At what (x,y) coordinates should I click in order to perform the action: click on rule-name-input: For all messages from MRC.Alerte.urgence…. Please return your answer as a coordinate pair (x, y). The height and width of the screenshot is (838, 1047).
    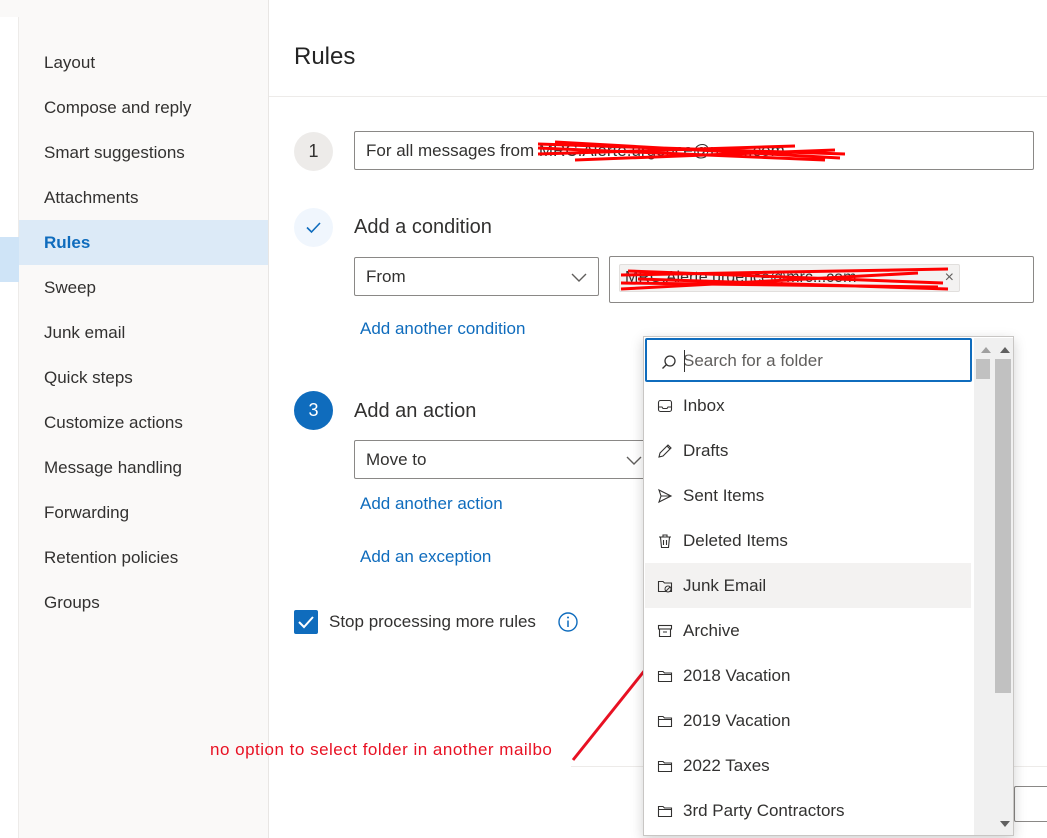
    Looking at the image, I should click on (694, 150).